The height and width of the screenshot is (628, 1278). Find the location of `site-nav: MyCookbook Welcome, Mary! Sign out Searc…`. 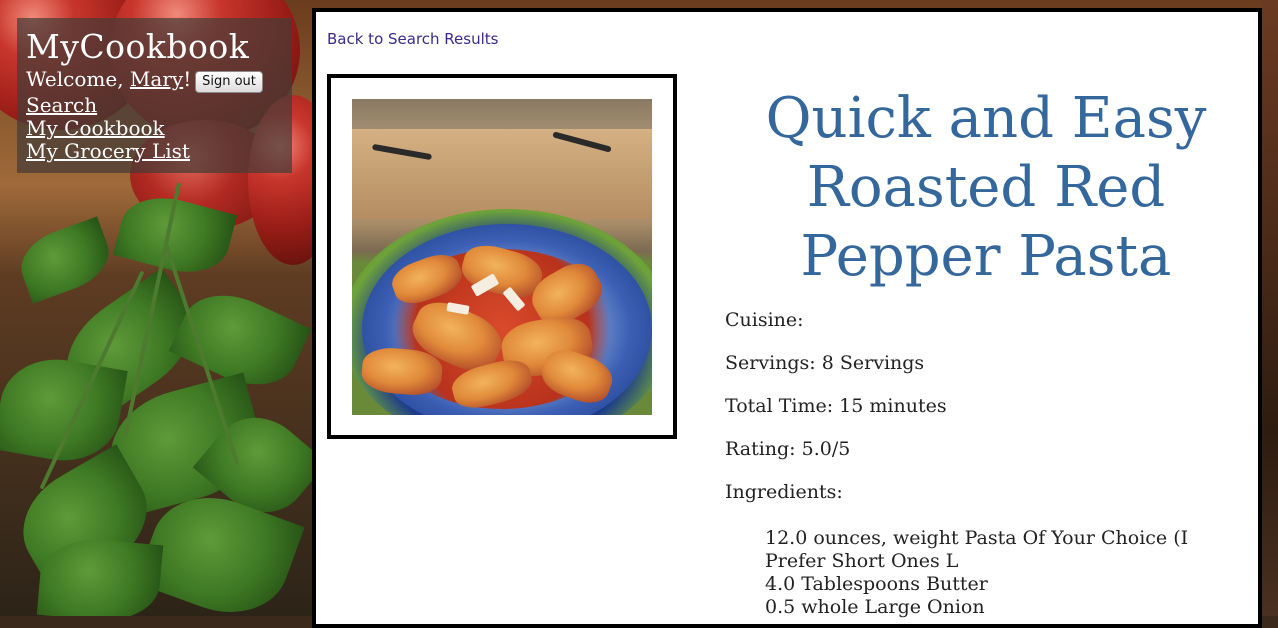

site-nav: MyCookbook Welcome, Mary! Sign out Searc… is located at coordinates (154, 95).